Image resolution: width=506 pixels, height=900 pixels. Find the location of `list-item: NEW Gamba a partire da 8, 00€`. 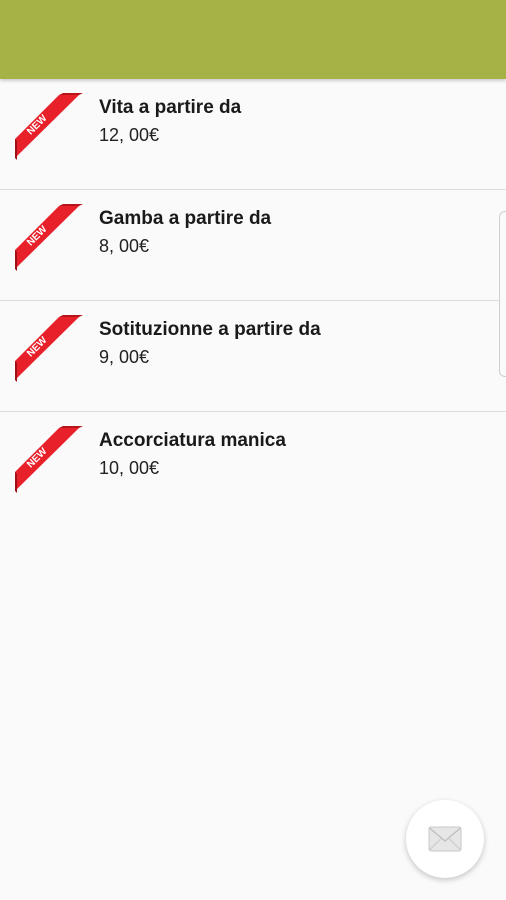

list-item: NEW Gamba a partire da 8, 00€ is located at coordinates (253, 245).